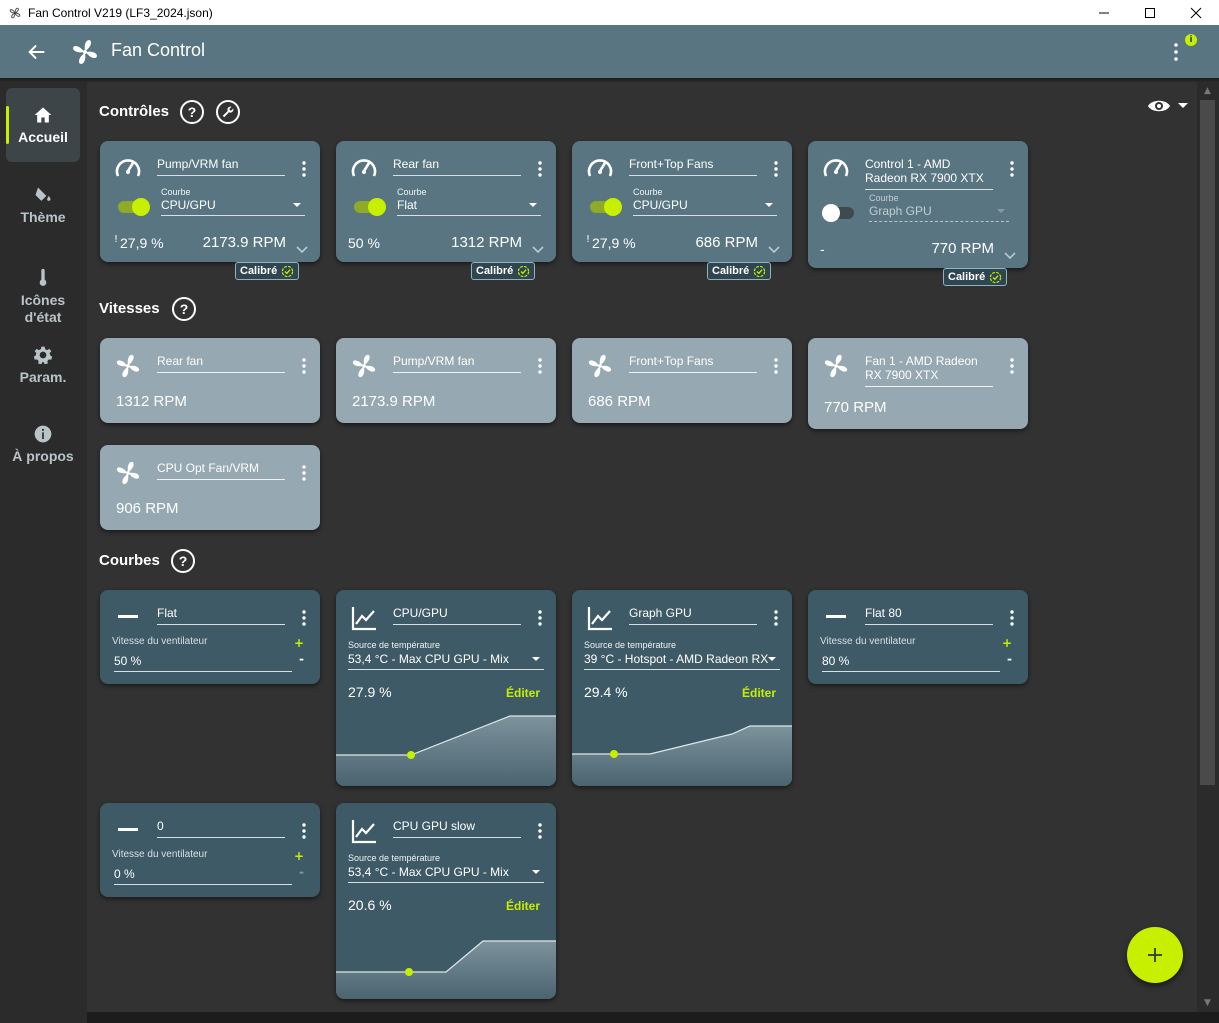  I want to click on curve-name: Flat 80, so click(929, 615).